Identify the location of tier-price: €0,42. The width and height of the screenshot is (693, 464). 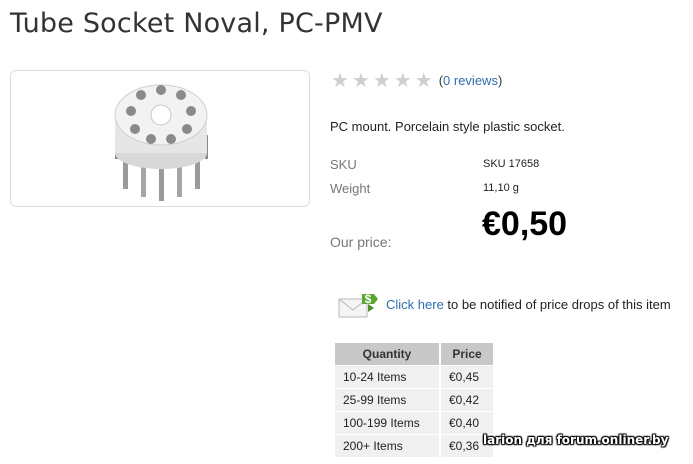
(467, 400).